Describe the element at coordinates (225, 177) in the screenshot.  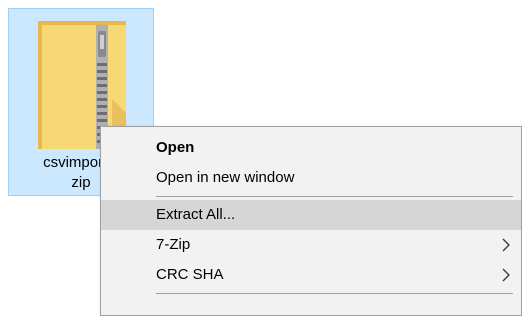
I see `menu-item-label: Open in new window` at that location.